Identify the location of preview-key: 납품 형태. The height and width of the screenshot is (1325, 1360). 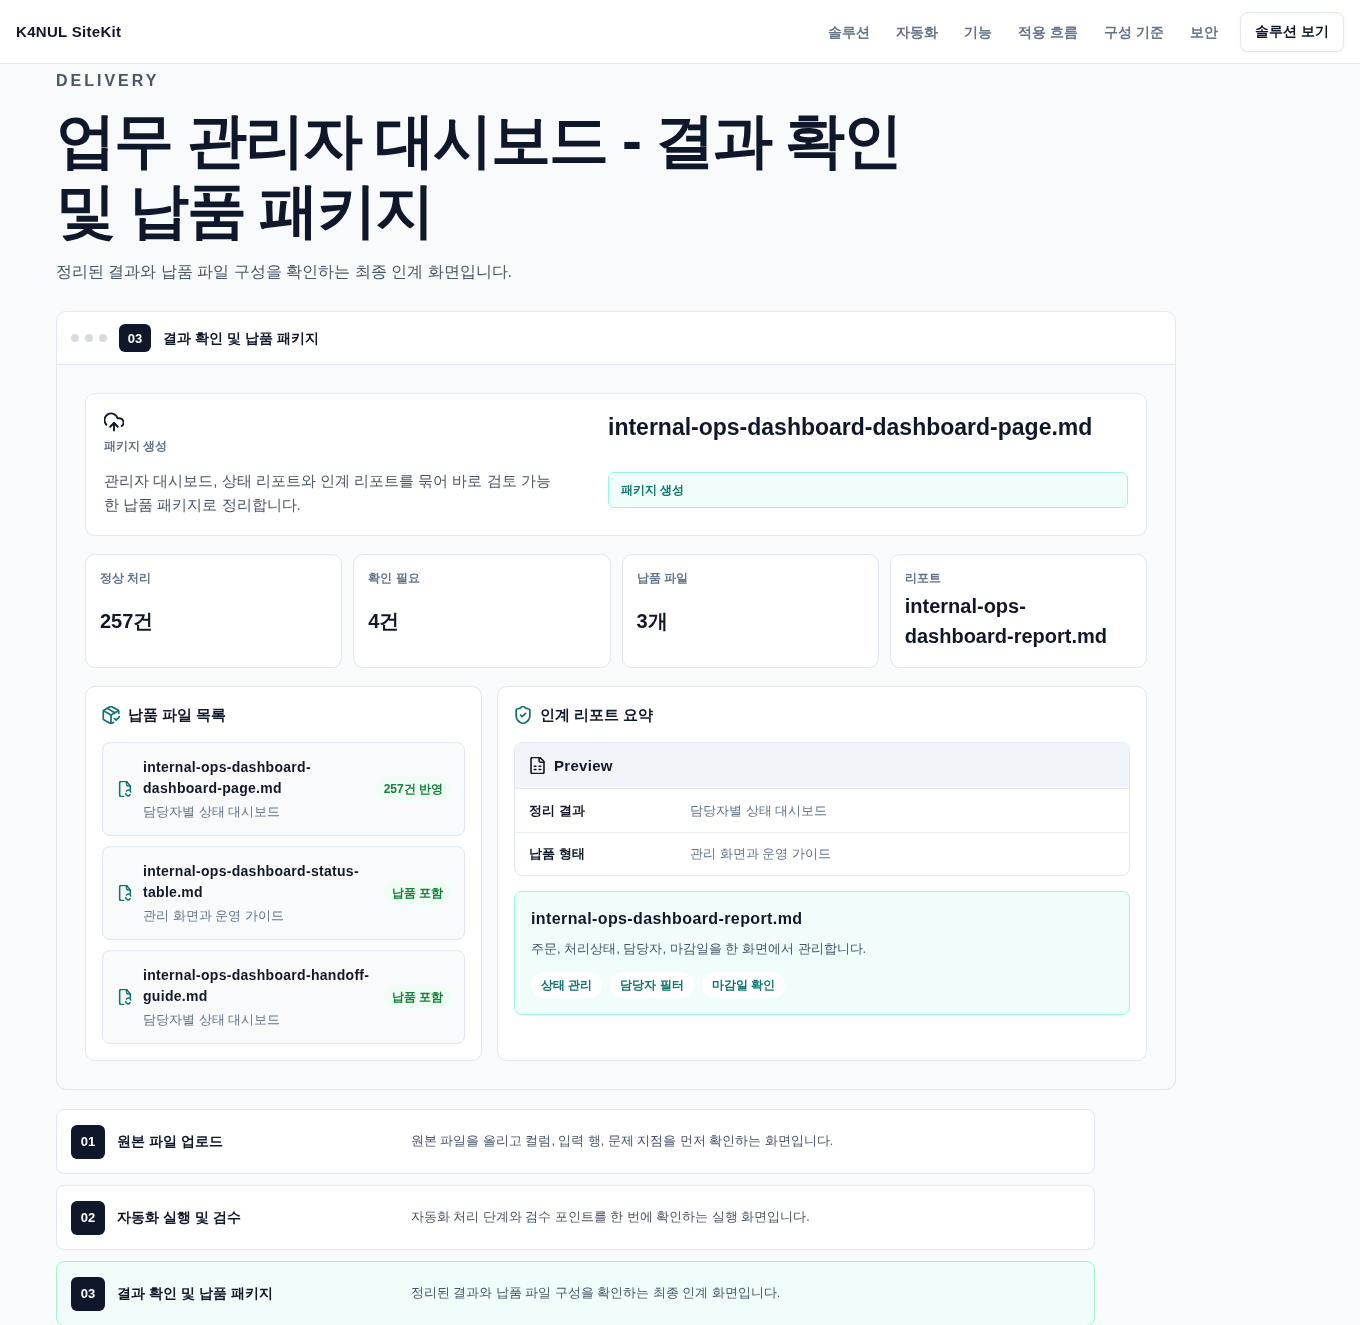
(609, 854).